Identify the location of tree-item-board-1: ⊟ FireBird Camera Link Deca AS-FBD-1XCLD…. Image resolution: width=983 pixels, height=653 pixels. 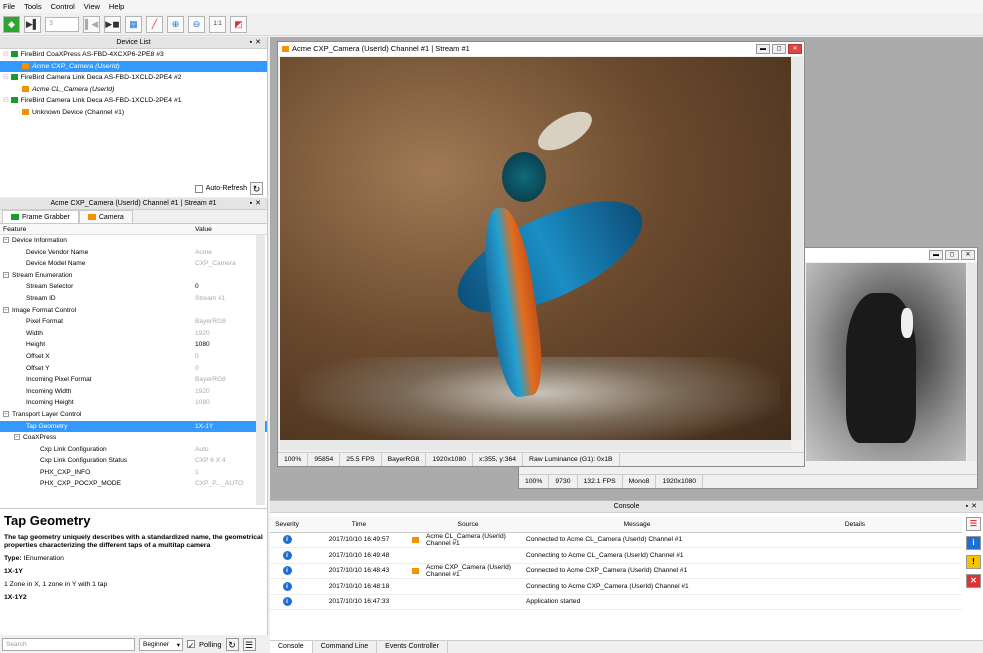
(133, 101).